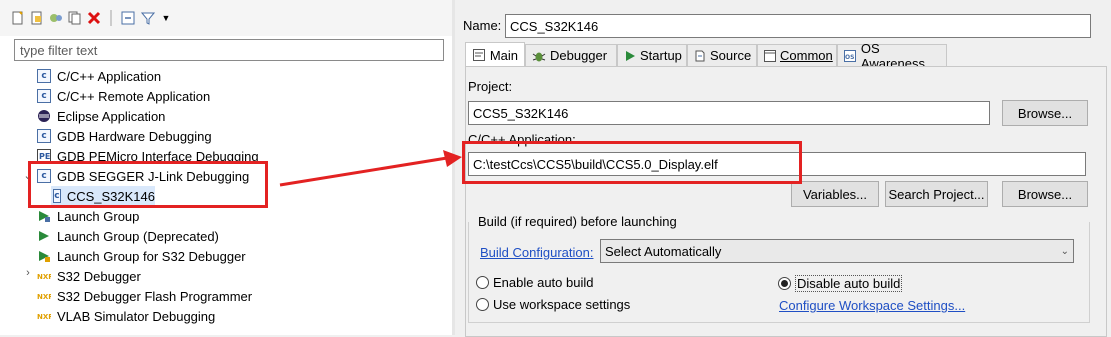 Image resolution: width=1111 pixels, height=337 pixels. I want to click on annotation-arrow, so click(370, 168).